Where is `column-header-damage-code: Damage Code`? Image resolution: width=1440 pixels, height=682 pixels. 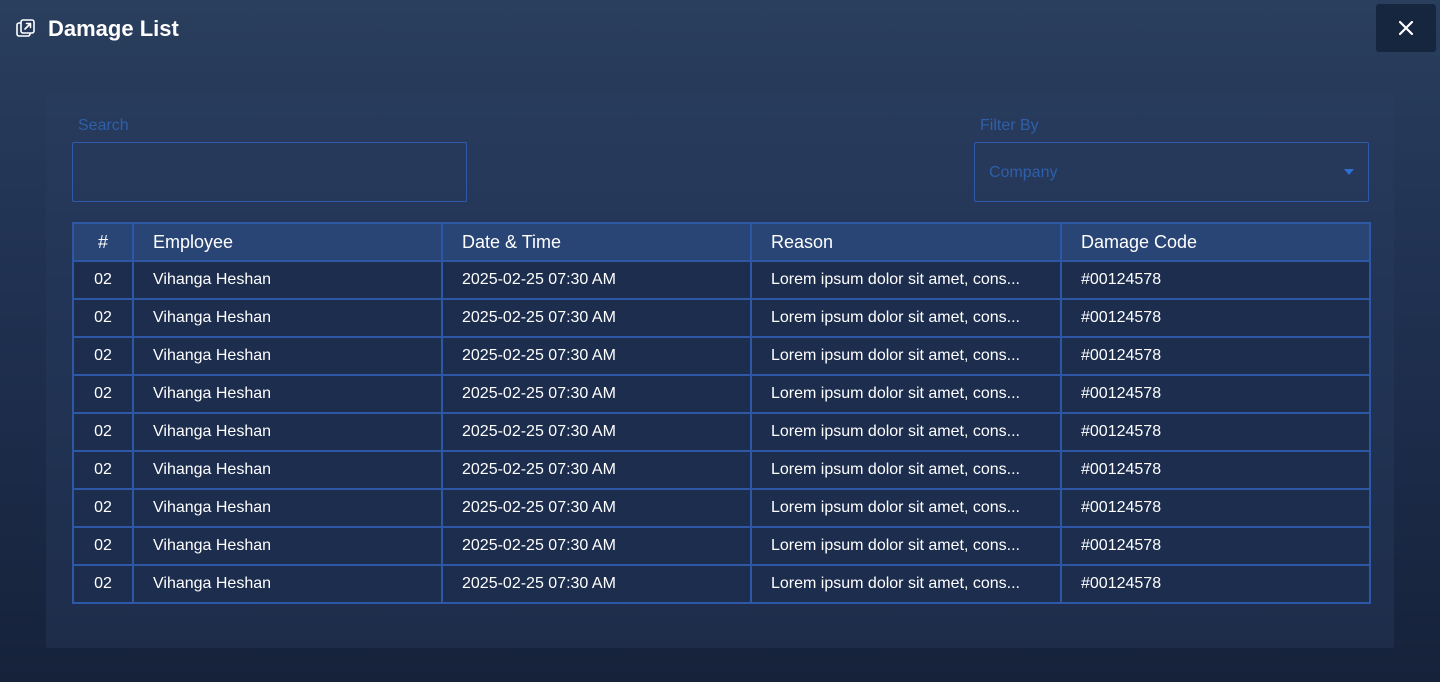 column-header-damage-code: Damage Code is located at coordinates (1215, 242).